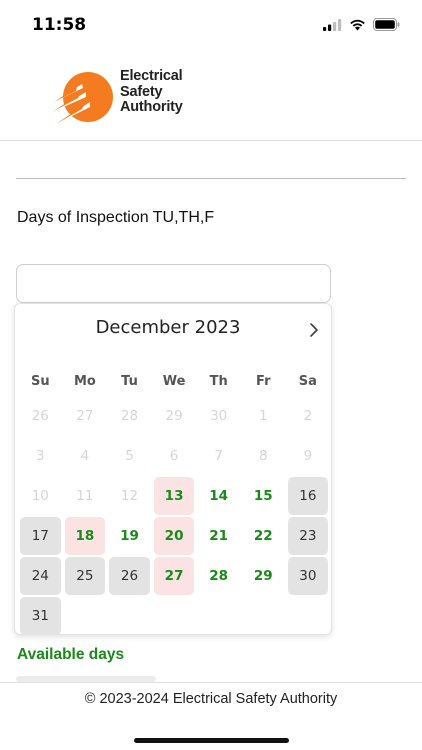 This screenshot has height=750, width=422. What do you see at coordinates (129, 381) in the screenshot?
I see `weekday-label: Tu` at bounding box center [129, 381].